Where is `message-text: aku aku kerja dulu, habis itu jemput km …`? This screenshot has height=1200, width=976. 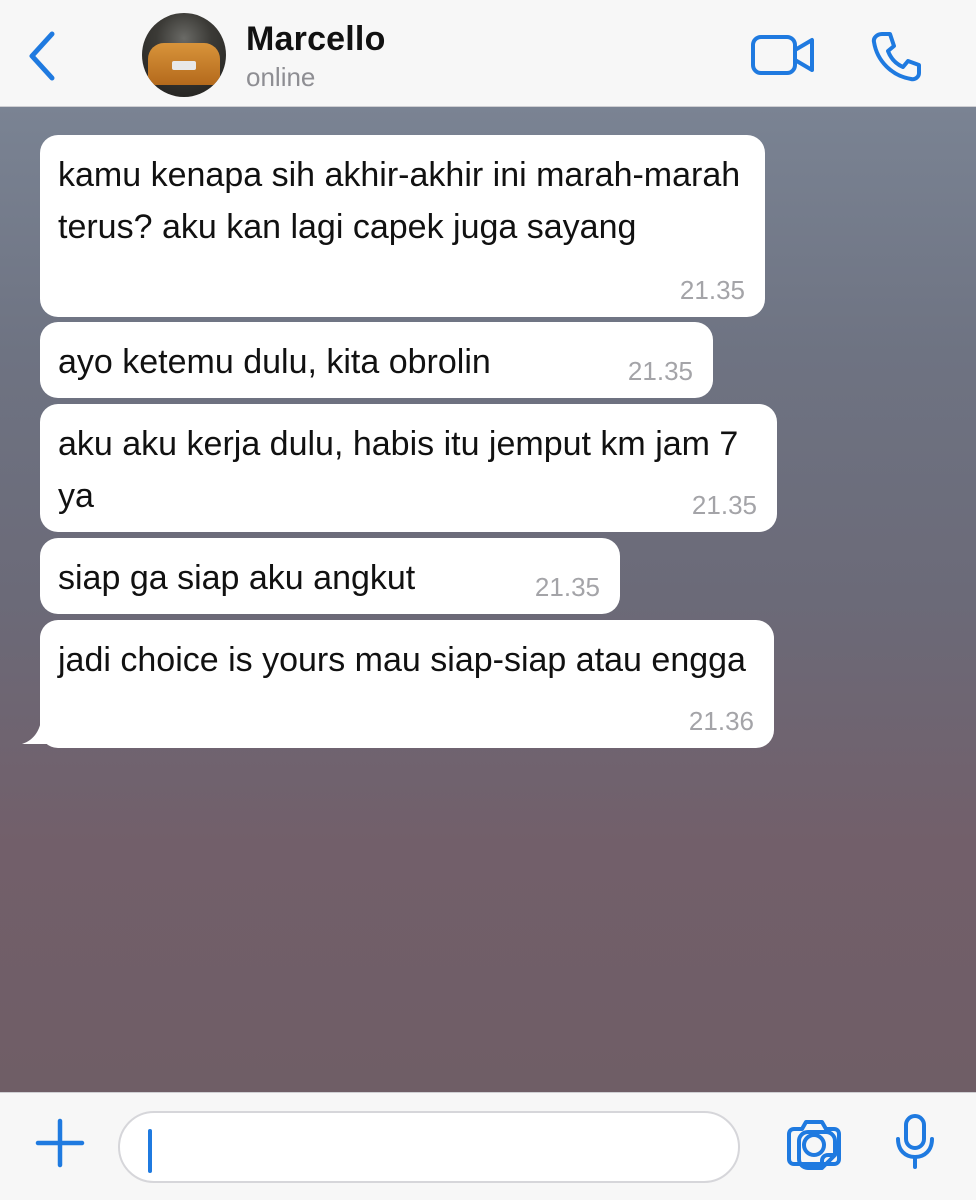 message-text: aku aku kerja dulu, habis itu jemput km … is located at coordinates (398, 470).